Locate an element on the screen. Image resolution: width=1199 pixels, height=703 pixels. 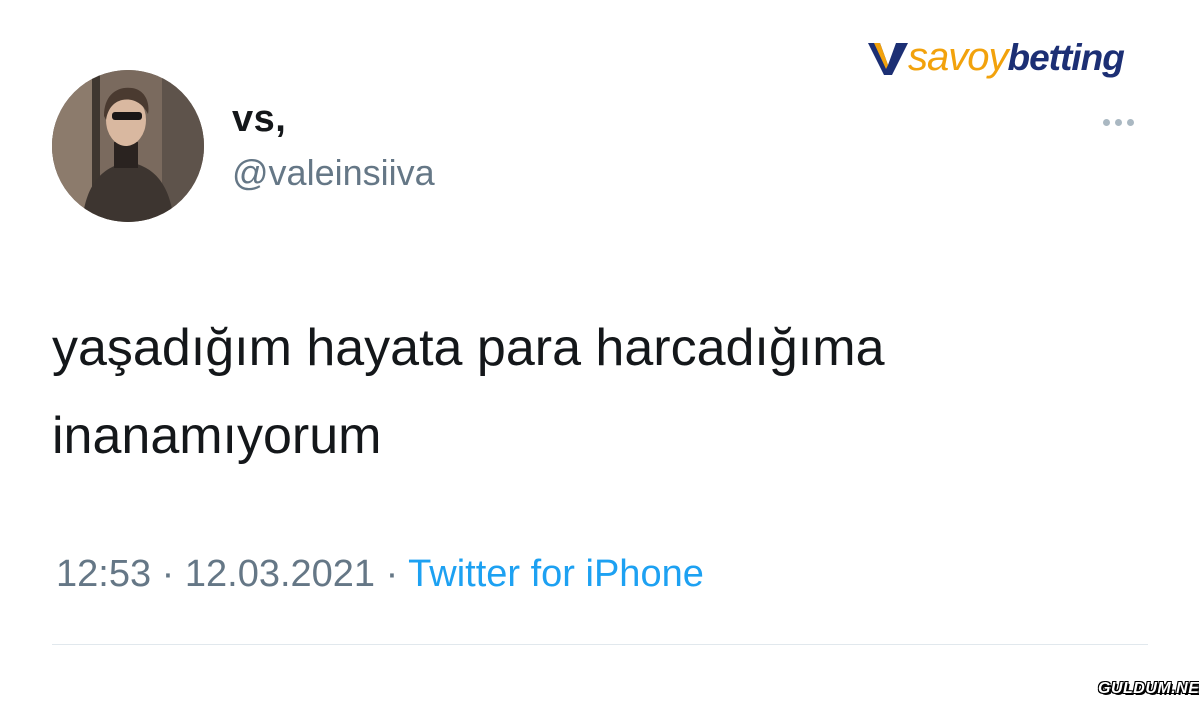
tweet-text-line: inanamıyorum is located at coordinates (217, 436).